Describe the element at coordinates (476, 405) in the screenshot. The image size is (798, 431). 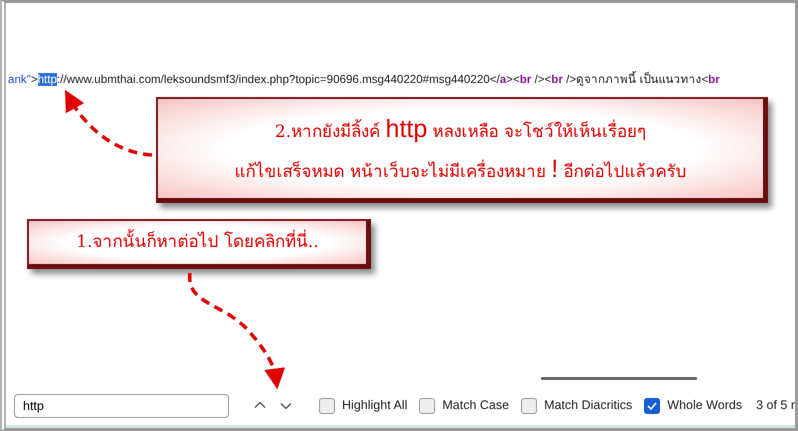
I see `option-label: Match Case` at that location.